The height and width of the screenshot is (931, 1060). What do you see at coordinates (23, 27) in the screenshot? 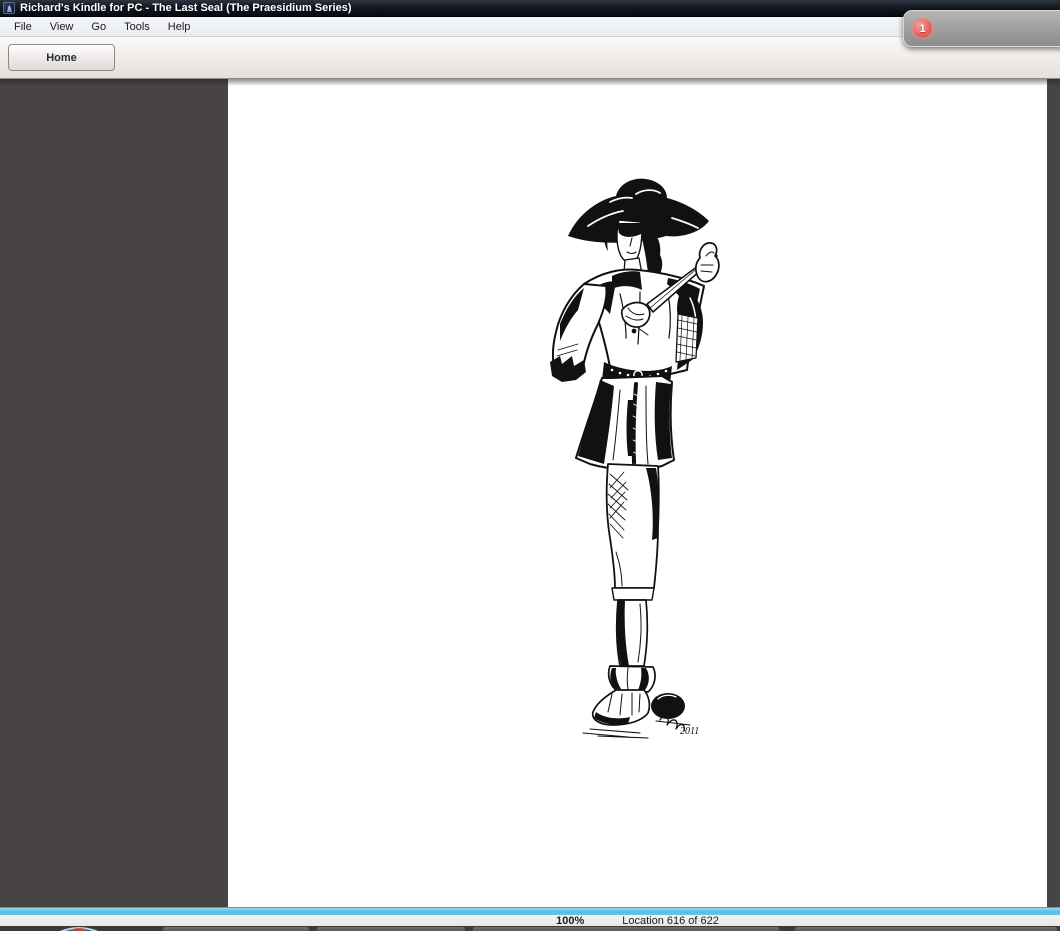
I see `menu-file: File` at bounding box center [23, 27].